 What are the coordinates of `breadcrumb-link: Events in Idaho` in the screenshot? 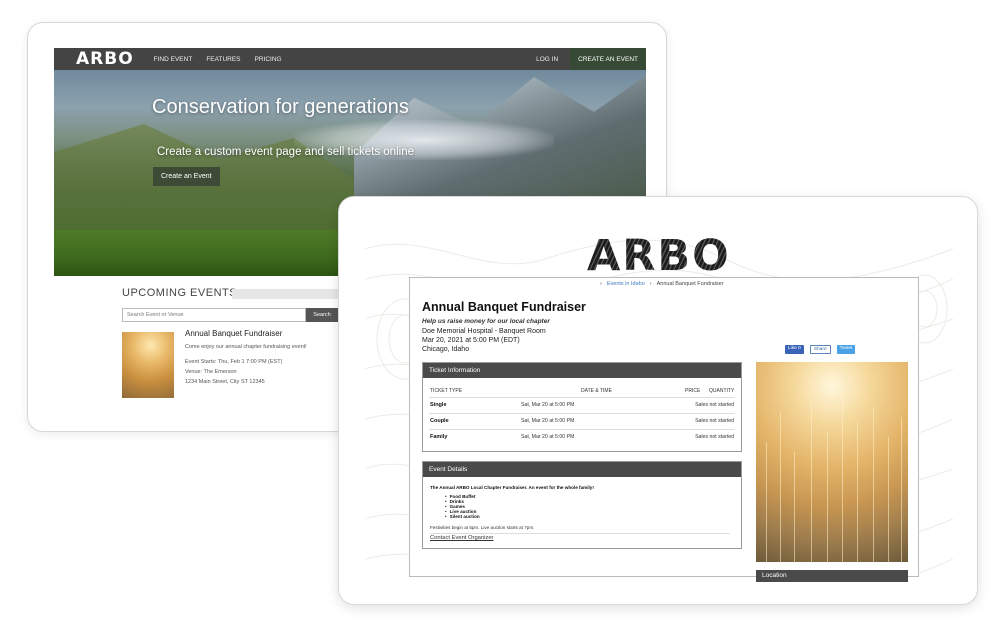 It's located at (626, 284).